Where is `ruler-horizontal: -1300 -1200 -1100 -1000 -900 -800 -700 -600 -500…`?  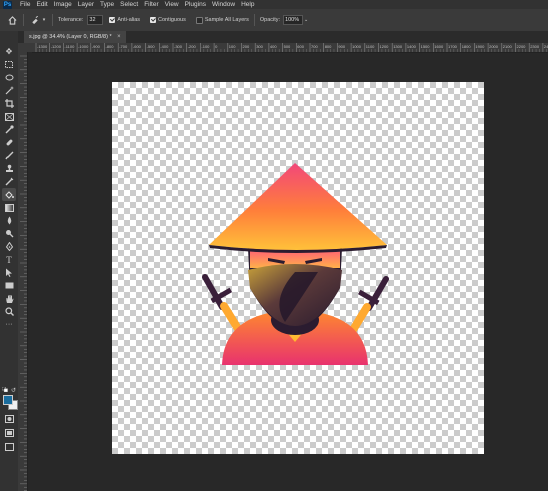 ruler-horizontal: -1300 -1200 -1100 -1000 -900 -800 -700 -600 -500… is located at coordinates (290, 48).